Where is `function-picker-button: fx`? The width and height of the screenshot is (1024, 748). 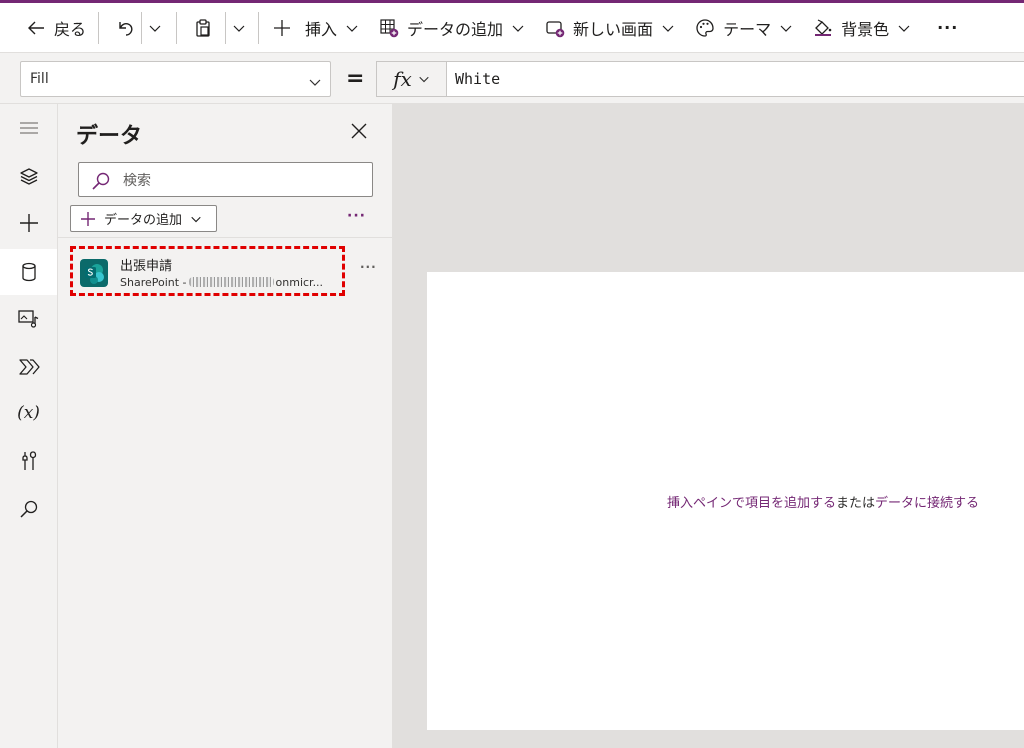 function-picker-button: fx is located at coordinates (412, 79).